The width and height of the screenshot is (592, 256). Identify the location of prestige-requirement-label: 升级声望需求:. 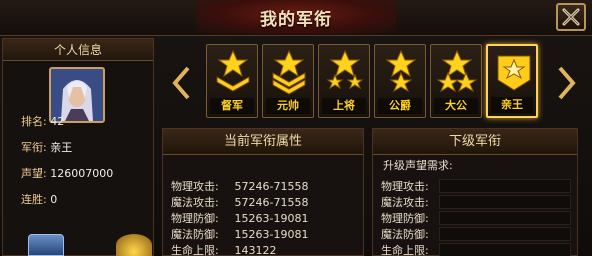
(418, 165).